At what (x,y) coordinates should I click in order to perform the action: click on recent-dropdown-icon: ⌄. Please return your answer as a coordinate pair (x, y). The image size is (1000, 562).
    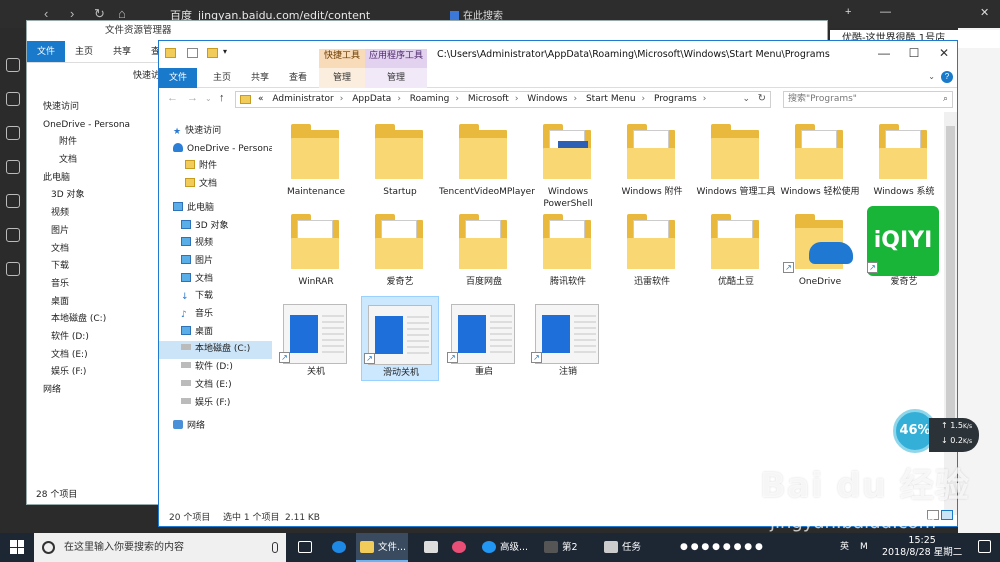
    Looking at the image, I should click on (208, 98).